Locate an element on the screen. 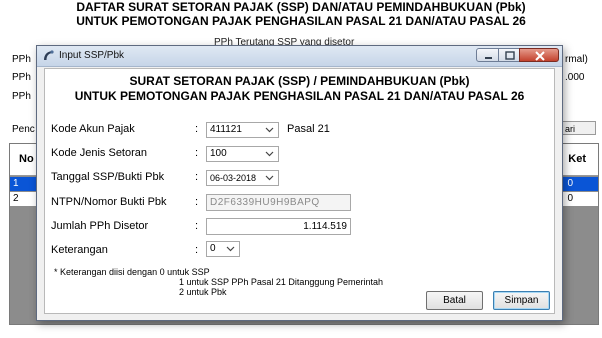  kode-akun-select: 411121 is located at coordinates (242, 130).